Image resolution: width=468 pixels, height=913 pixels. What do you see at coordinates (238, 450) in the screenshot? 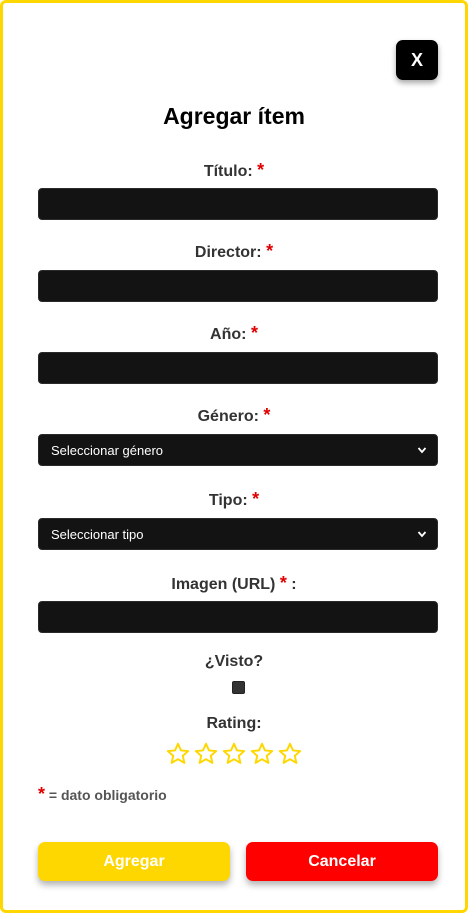
I see `genero-select: Seleccionar género` at bounding box center [238, 450].